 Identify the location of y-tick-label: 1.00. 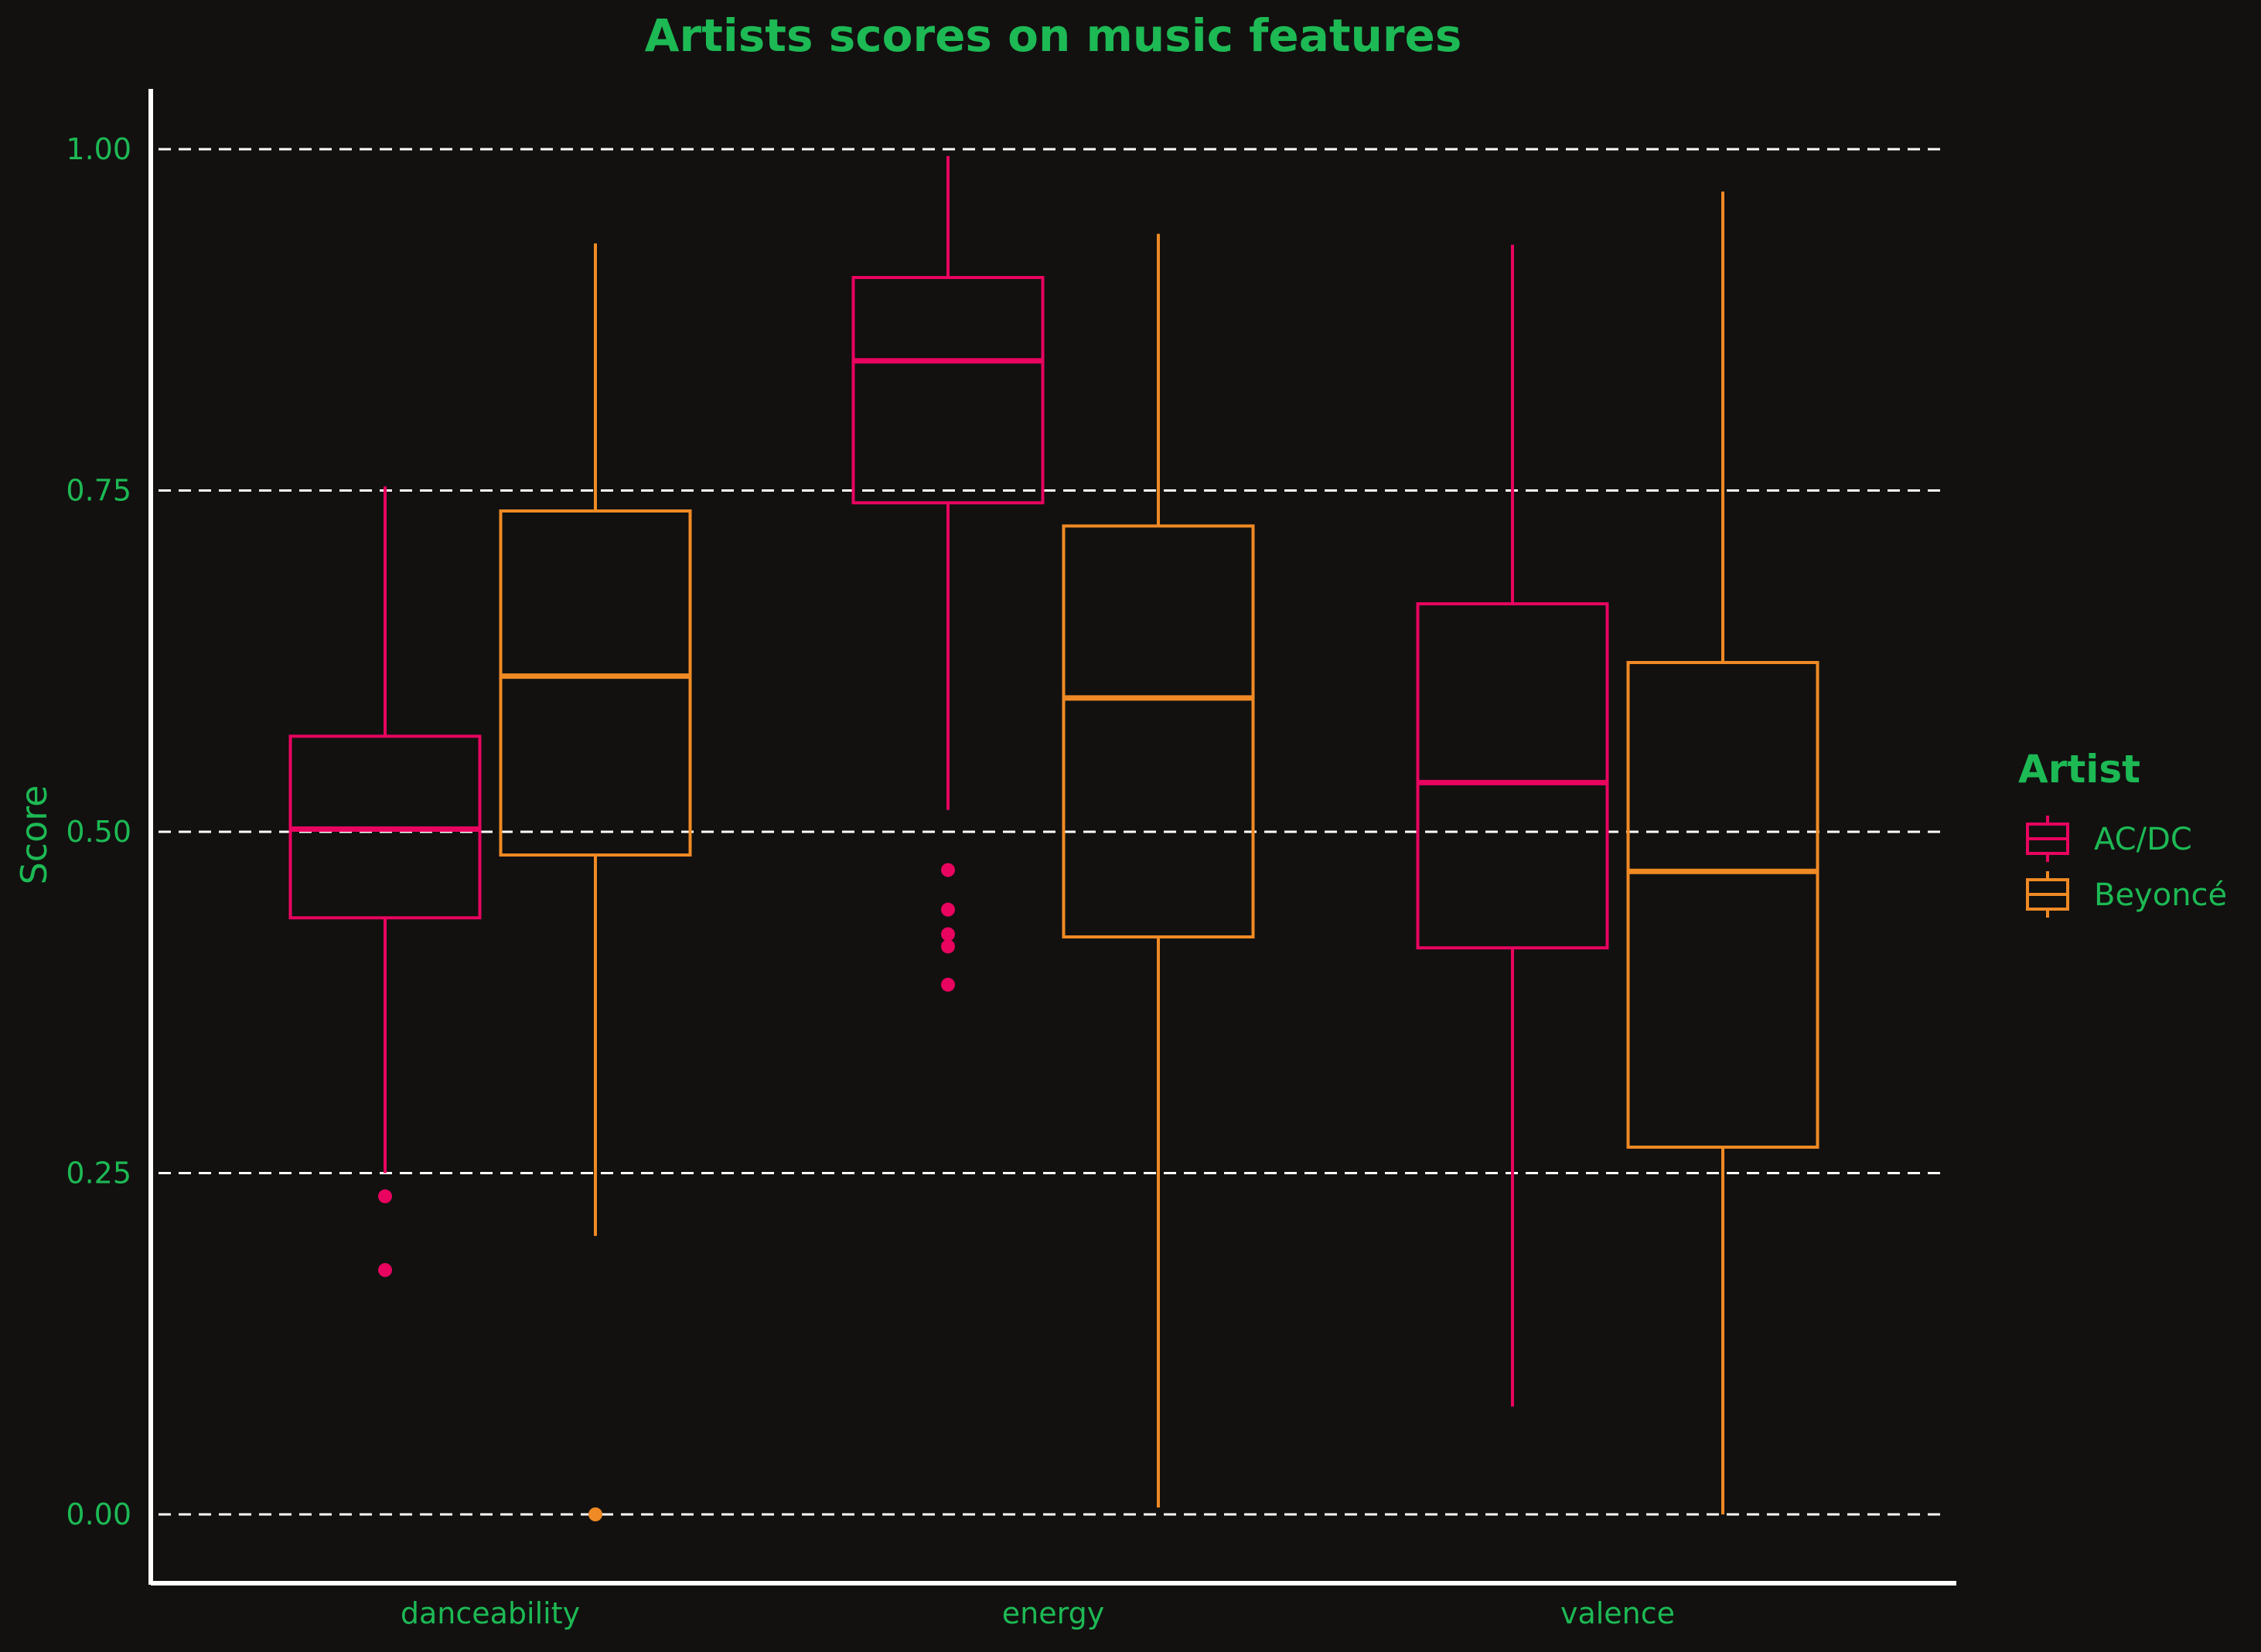
(98, 149).